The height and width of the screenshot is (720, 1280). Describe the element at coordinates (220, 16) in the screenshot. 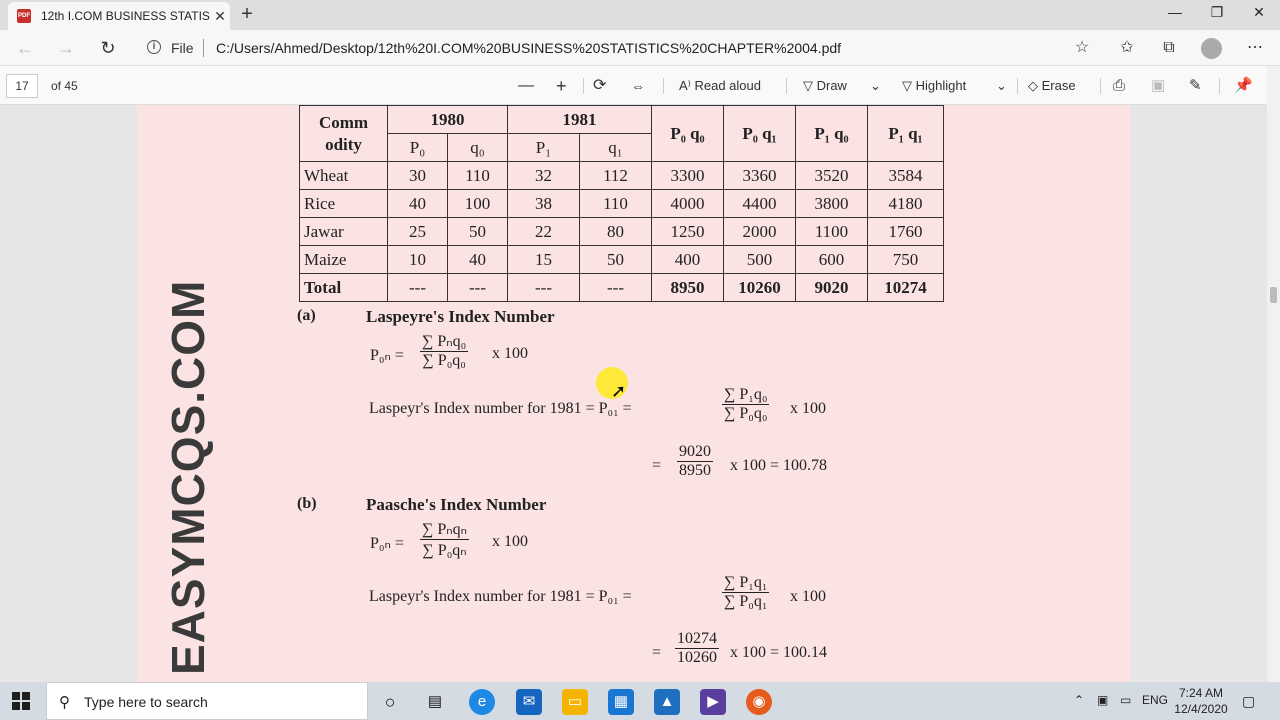

I see `close-tab-icon: ✕` at that location.